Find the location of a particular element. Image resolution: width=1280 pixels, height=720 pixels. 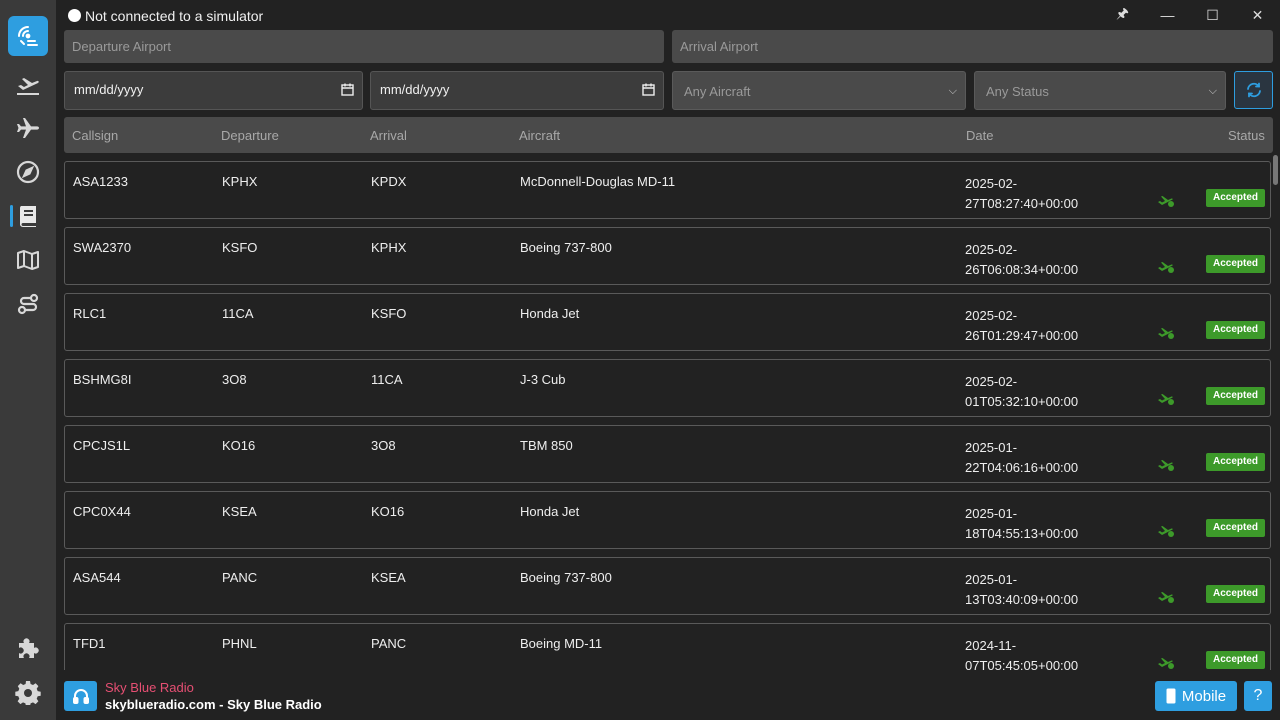

scrollbar-thumb is located at coordinates (1275, 170).